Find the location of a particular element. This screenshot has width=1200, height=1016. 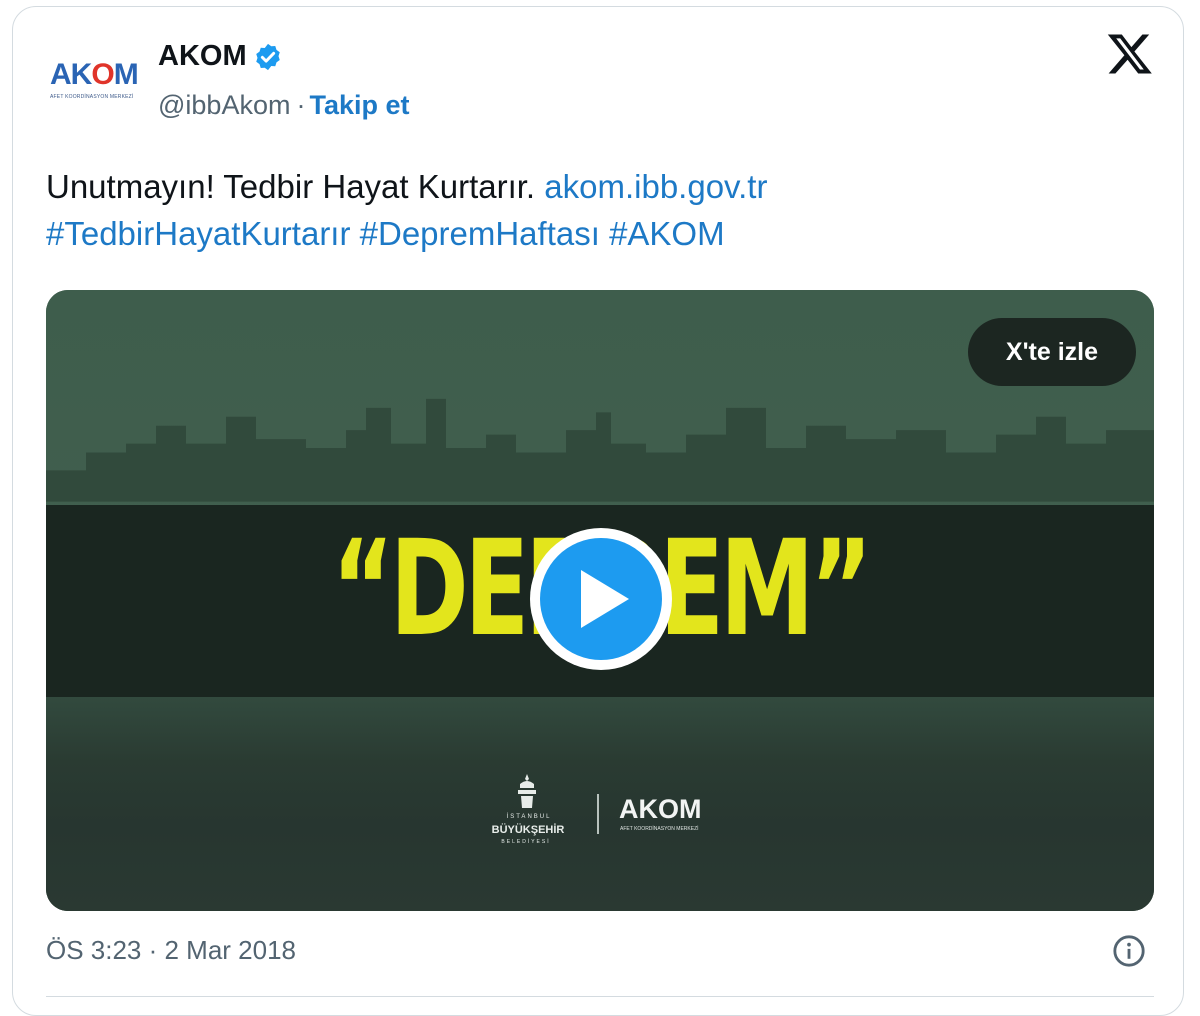

author-handle: @ibbAkom is located at coordinates (224, 105).